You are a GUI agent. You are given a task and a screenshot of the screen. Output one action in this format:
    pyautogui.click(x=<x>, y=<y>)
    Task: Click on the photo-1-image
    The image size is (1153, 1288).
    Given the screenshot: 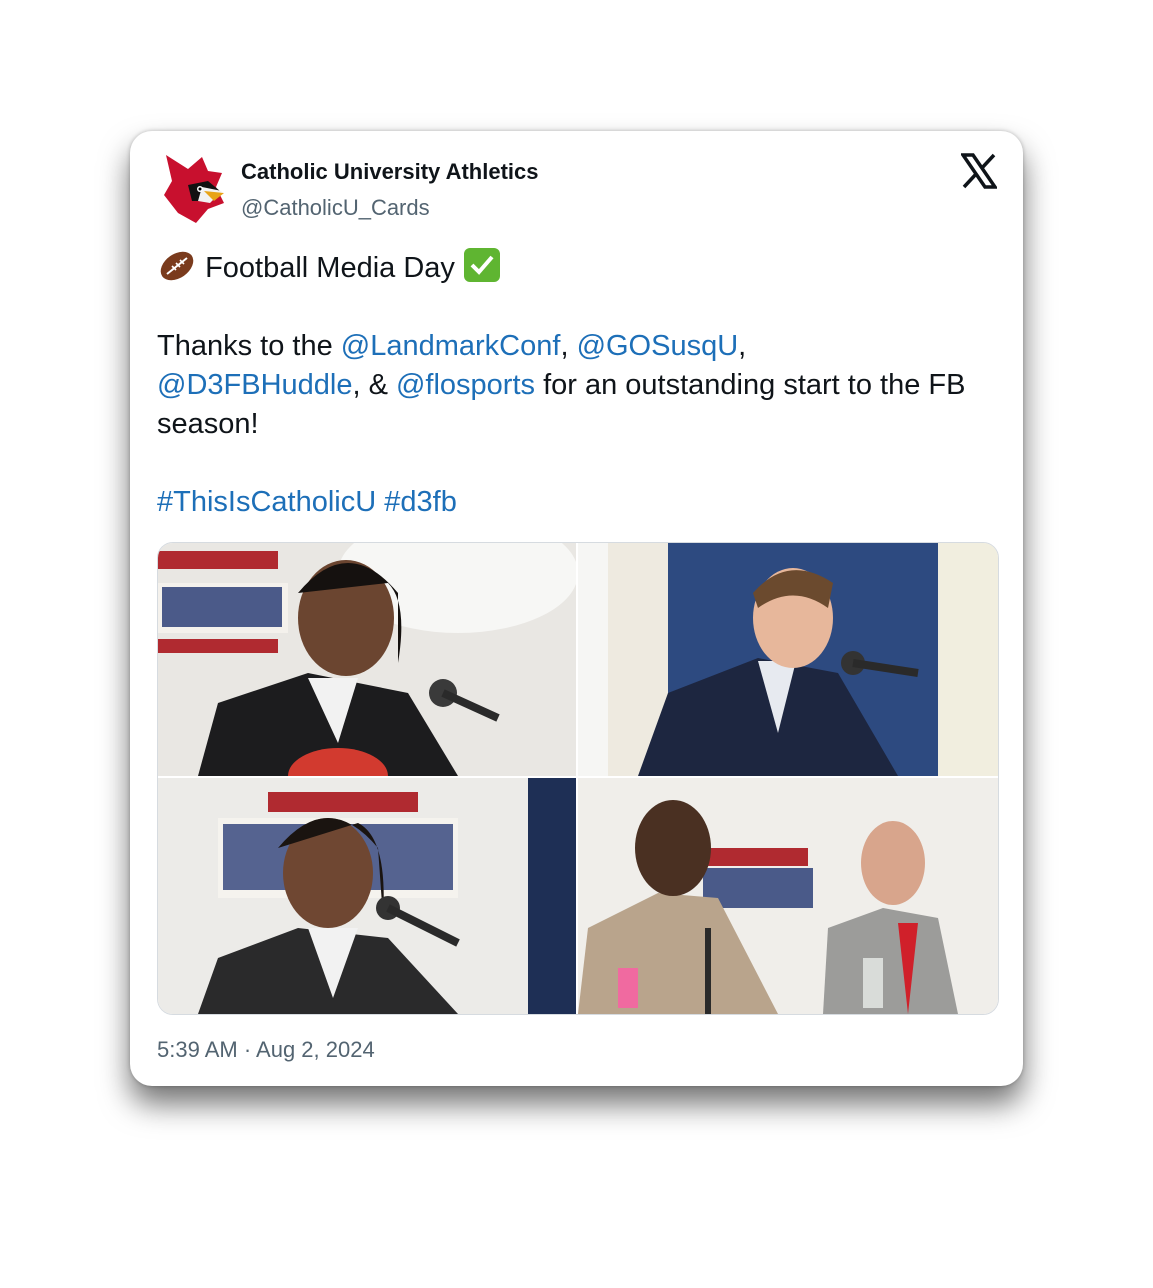 What is the action you would take?
    pyautogui.click(x=367, y=659)
    